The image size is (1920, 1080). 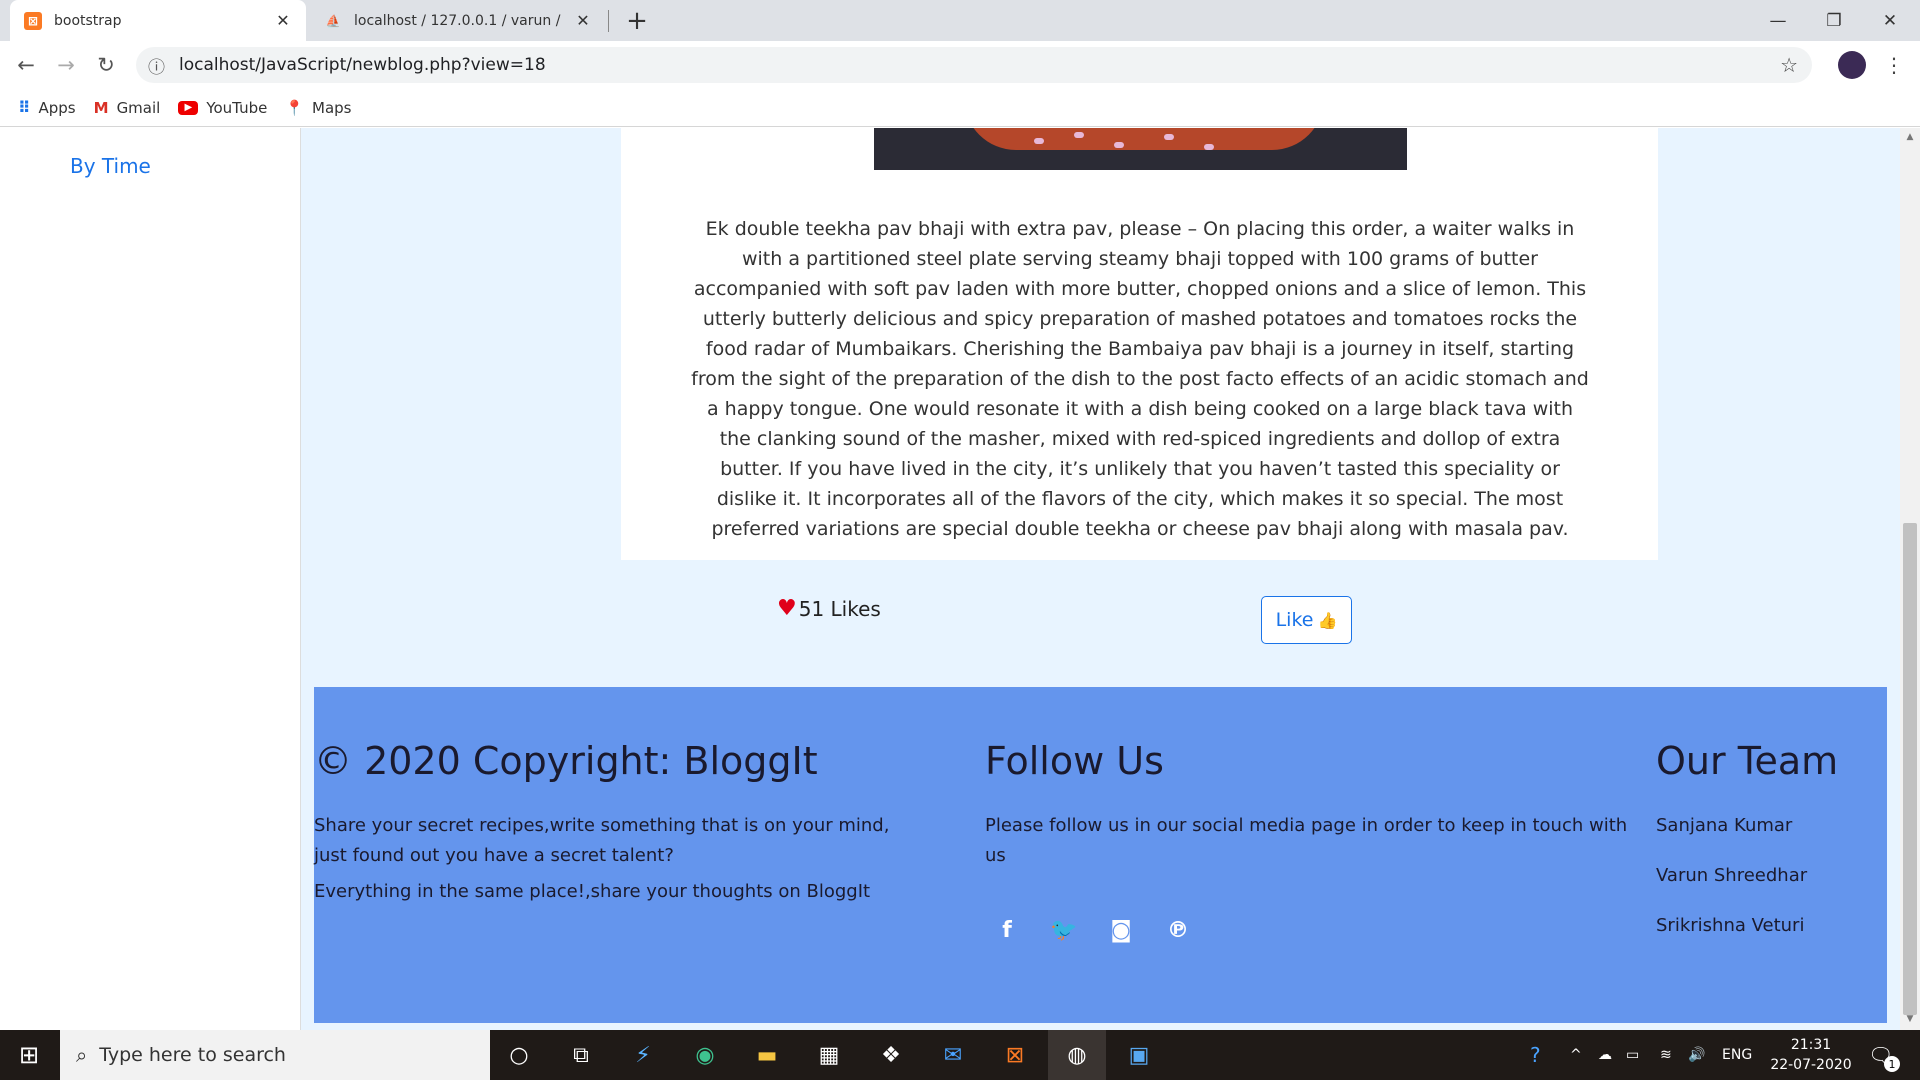 I want to click on profile-avatar, so click(x=1852, y=65).